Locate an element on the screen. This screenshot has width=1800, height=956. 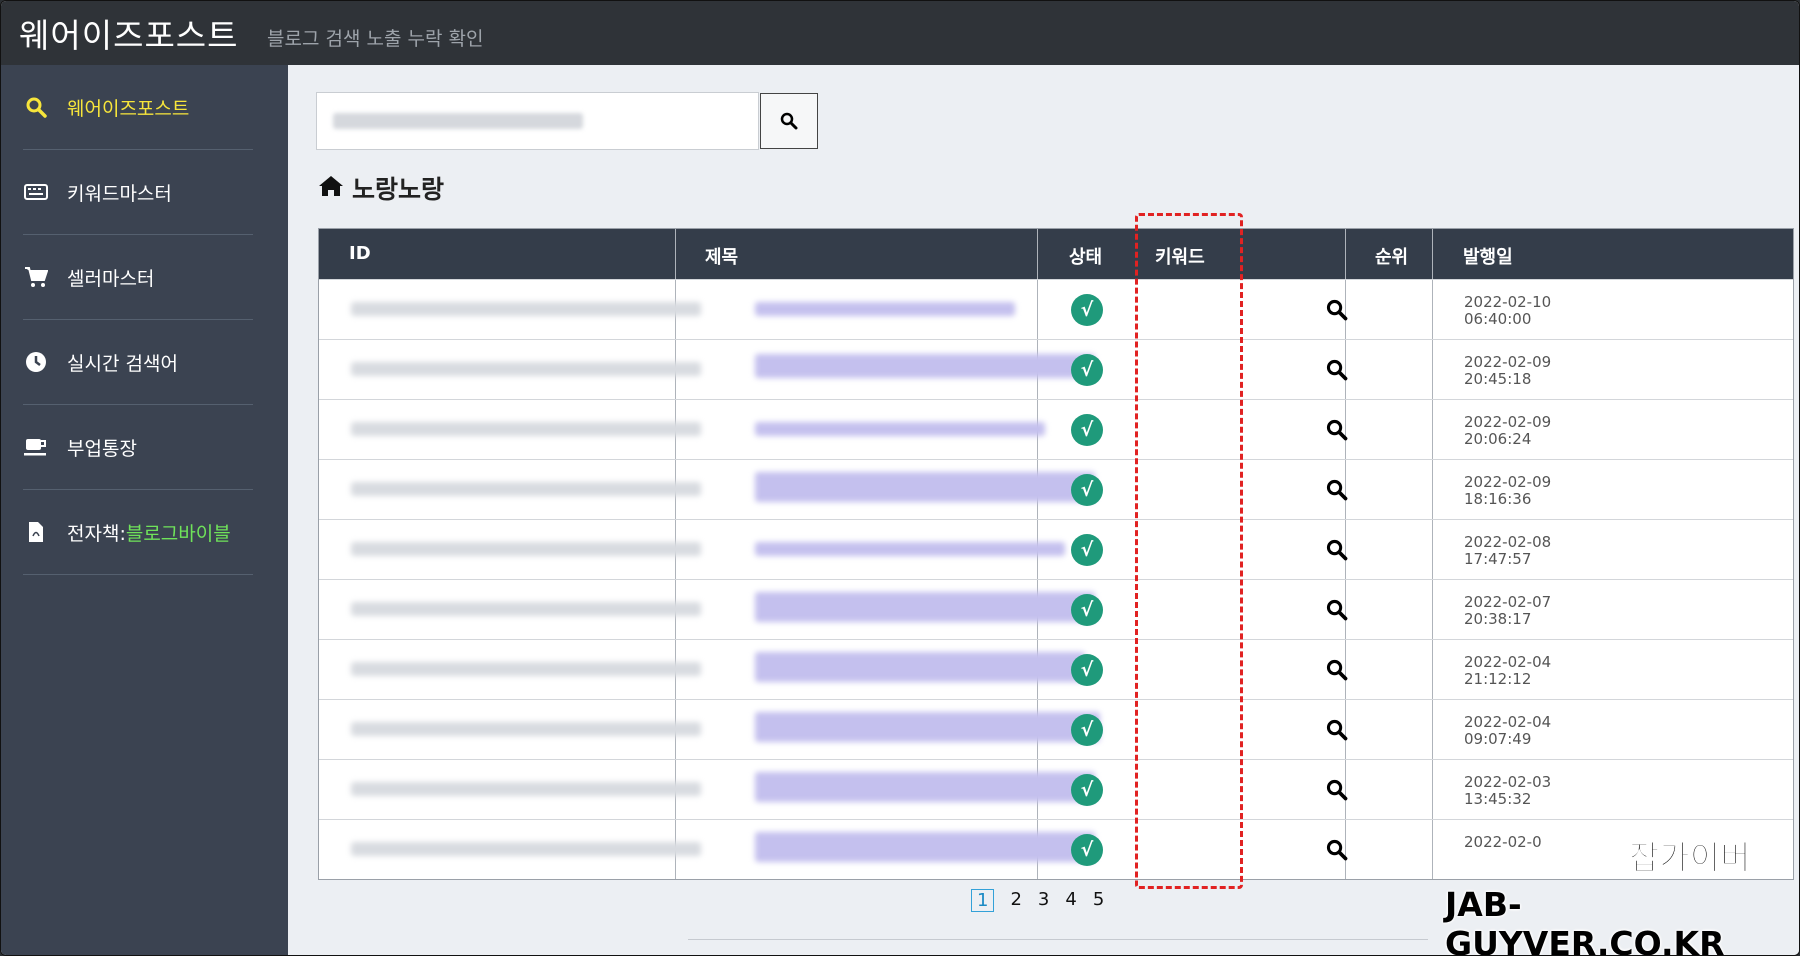
sidebar-item-label: 셀러마스터 is located at coordinates (111, 278).